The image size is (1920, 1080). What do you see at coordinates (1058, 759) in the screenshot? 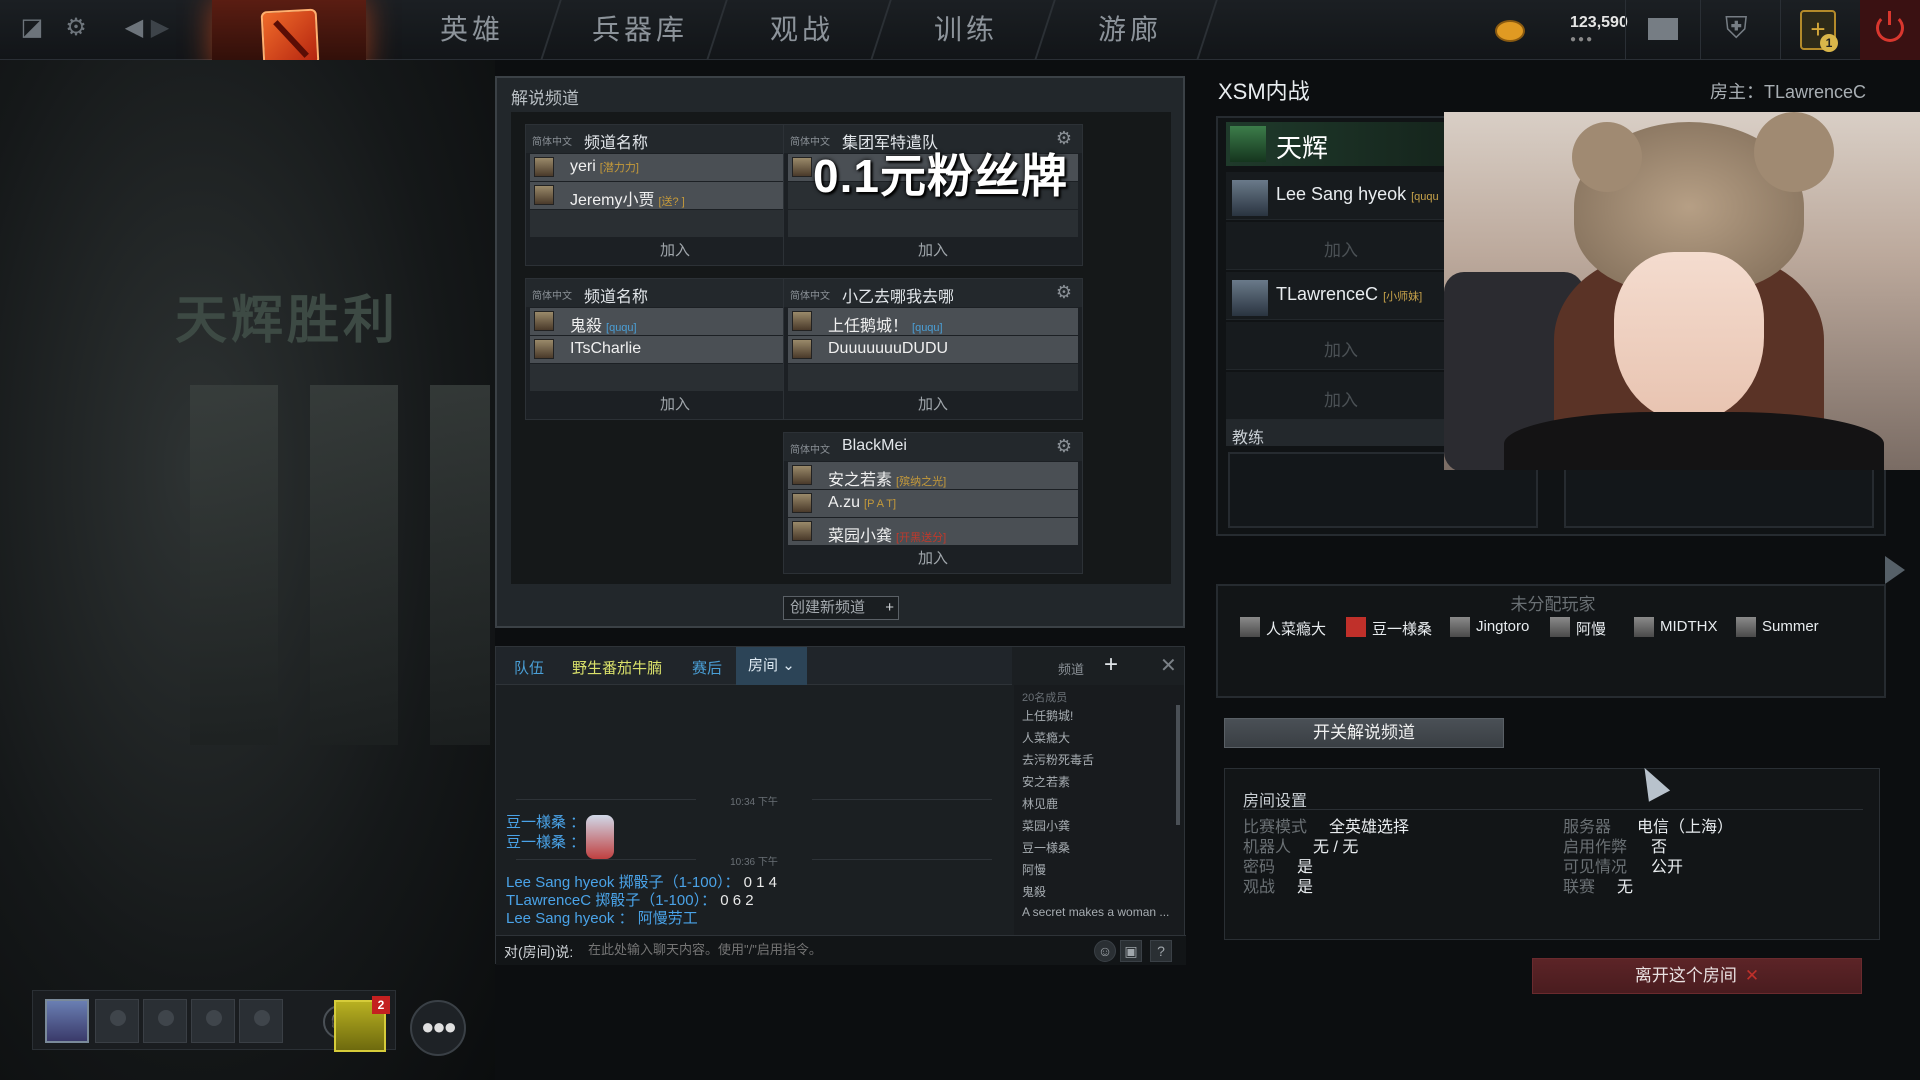
I see `list-item: 去污粉死毒舌` at bounding box center [1058, 759].